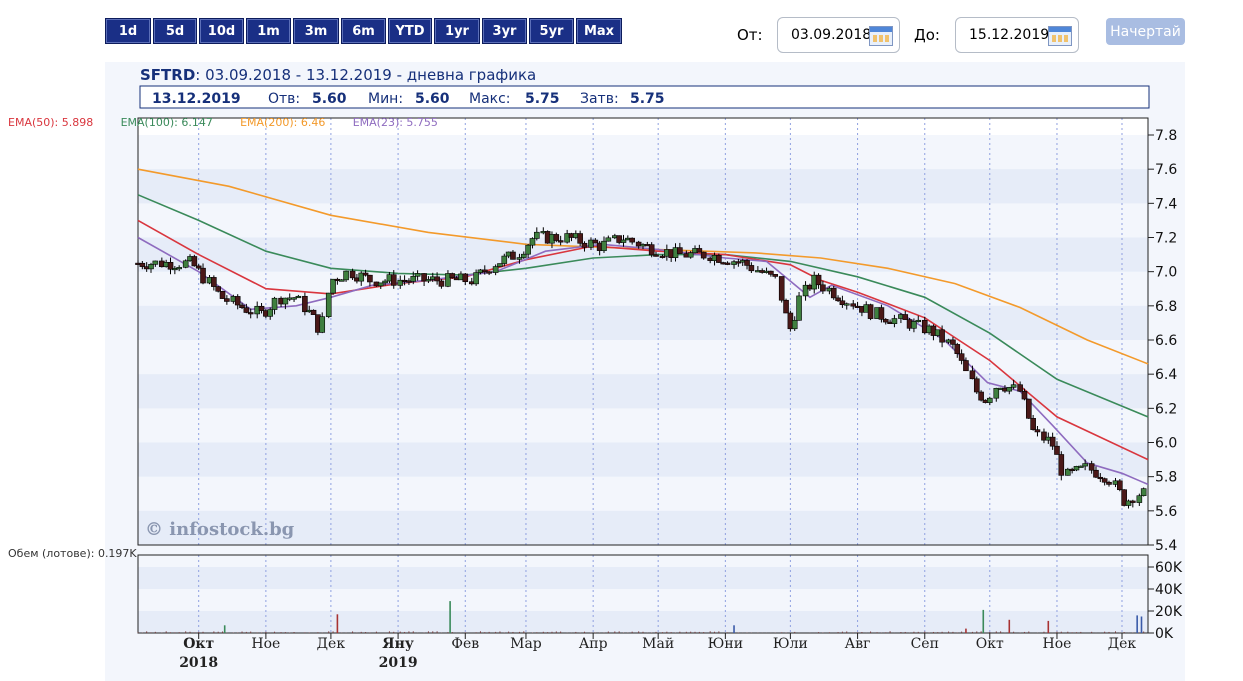  Describe the element at coordinates (167, 75) in the screenshot. I see `symbol-label: SFTRD` at that location.